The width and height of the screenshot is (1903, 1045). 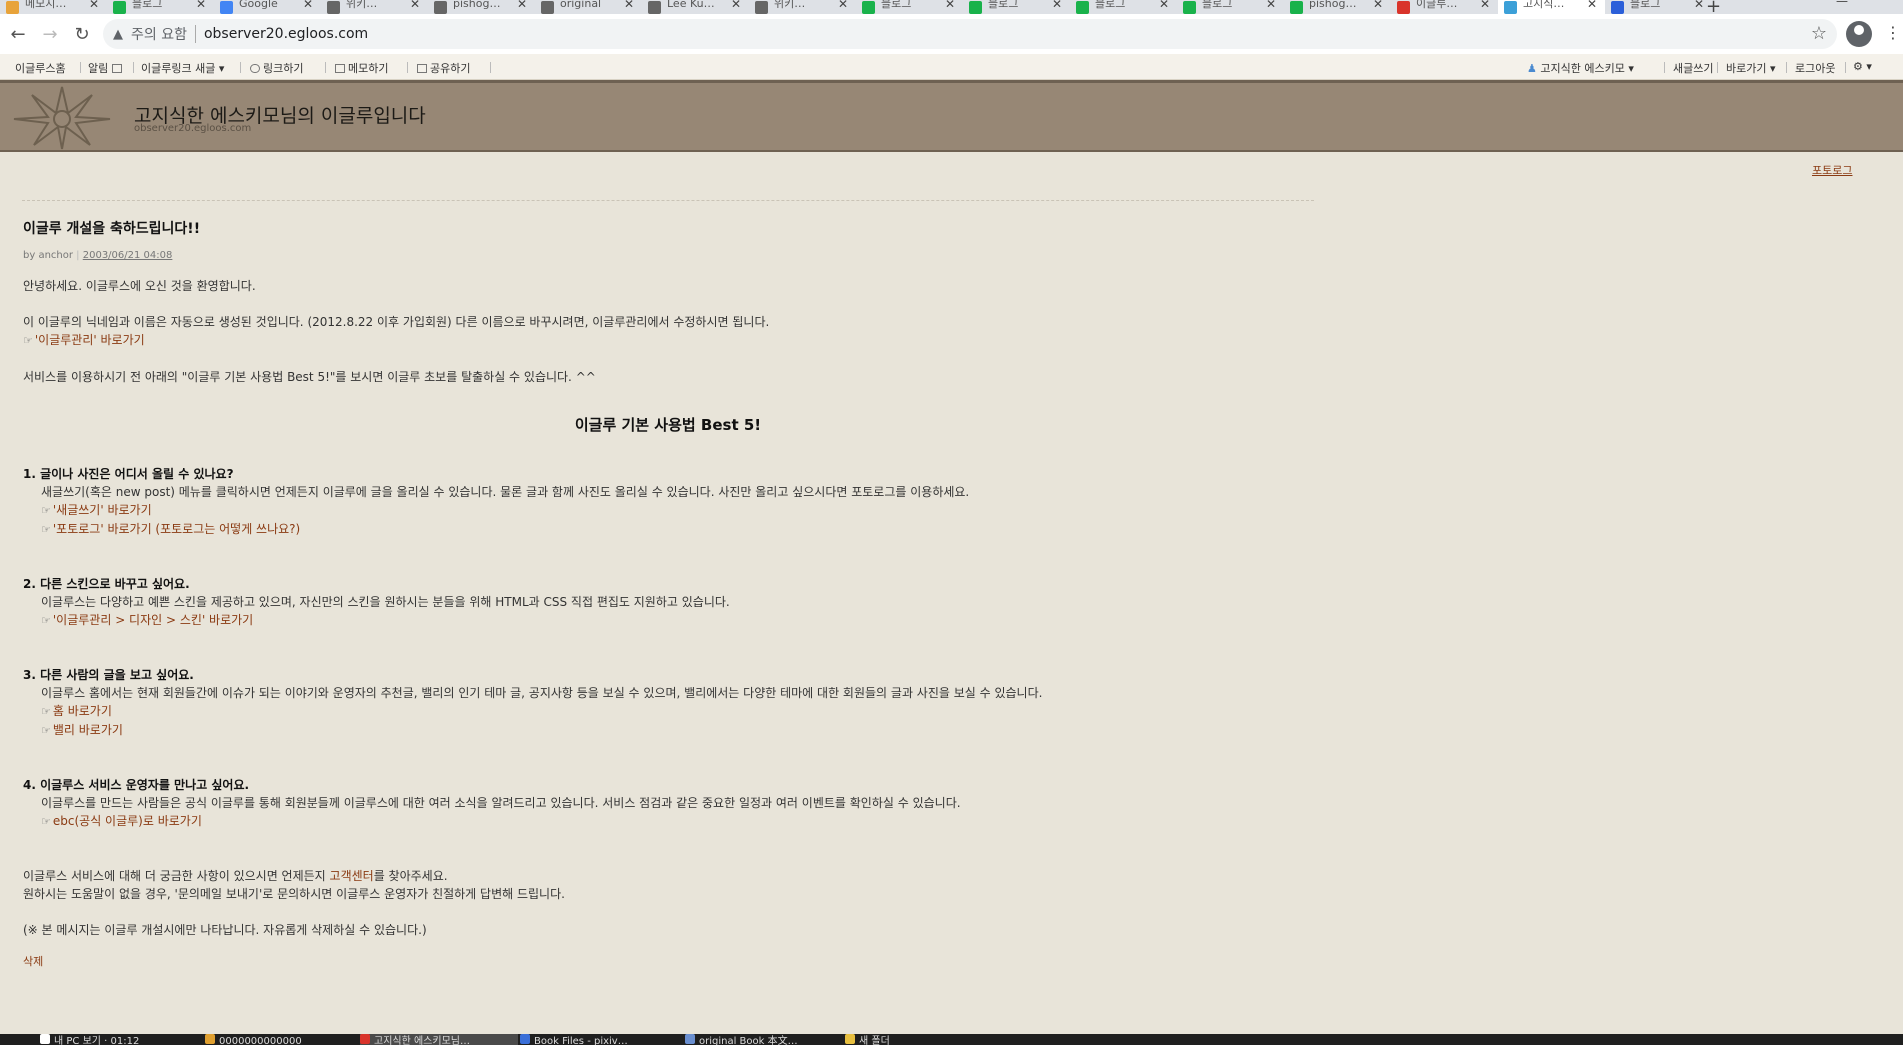 What do you see at coordinates (284, 1039) in the screenshot?
I see `taskbar-item: 0000000000000` at bounding box center [284, 1039].